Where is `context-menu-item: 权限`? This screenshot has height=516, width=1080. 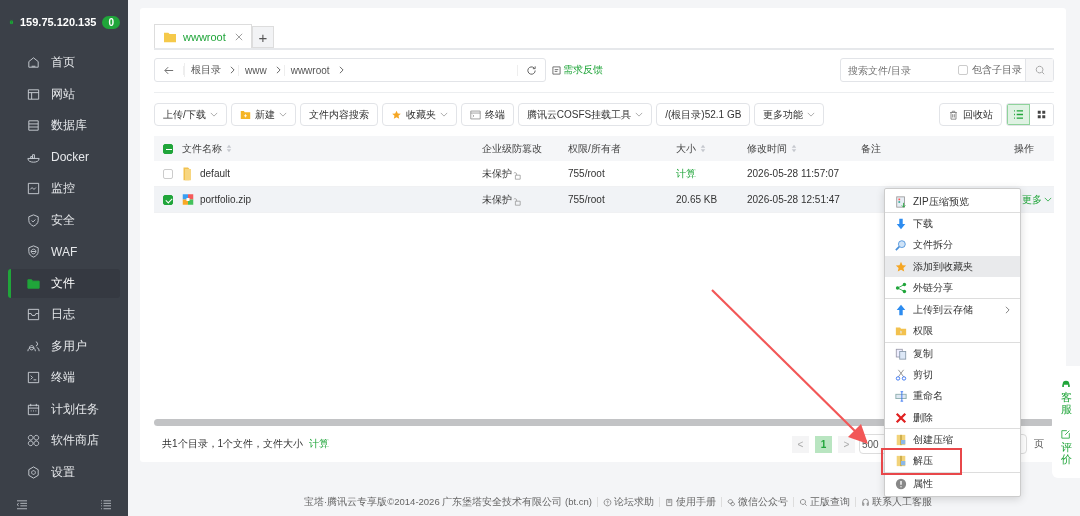
context-menu-item: 权限 is located at coordinates (952, 331).